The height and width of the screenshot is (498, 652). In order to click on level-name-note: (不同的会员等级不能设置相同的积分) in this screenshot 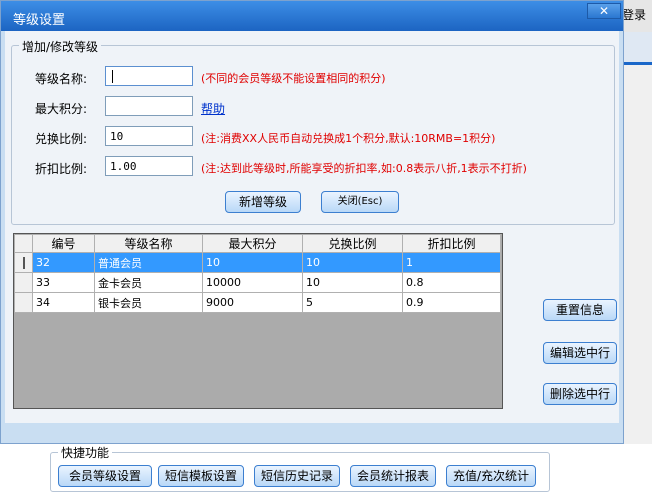, I will do `click(293, 78)`.